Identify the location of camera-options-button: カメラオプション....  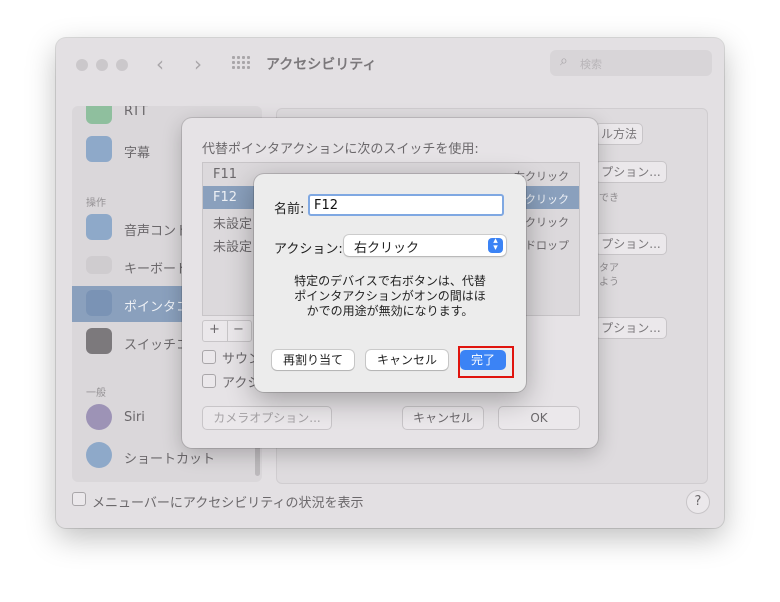
(267, 418).